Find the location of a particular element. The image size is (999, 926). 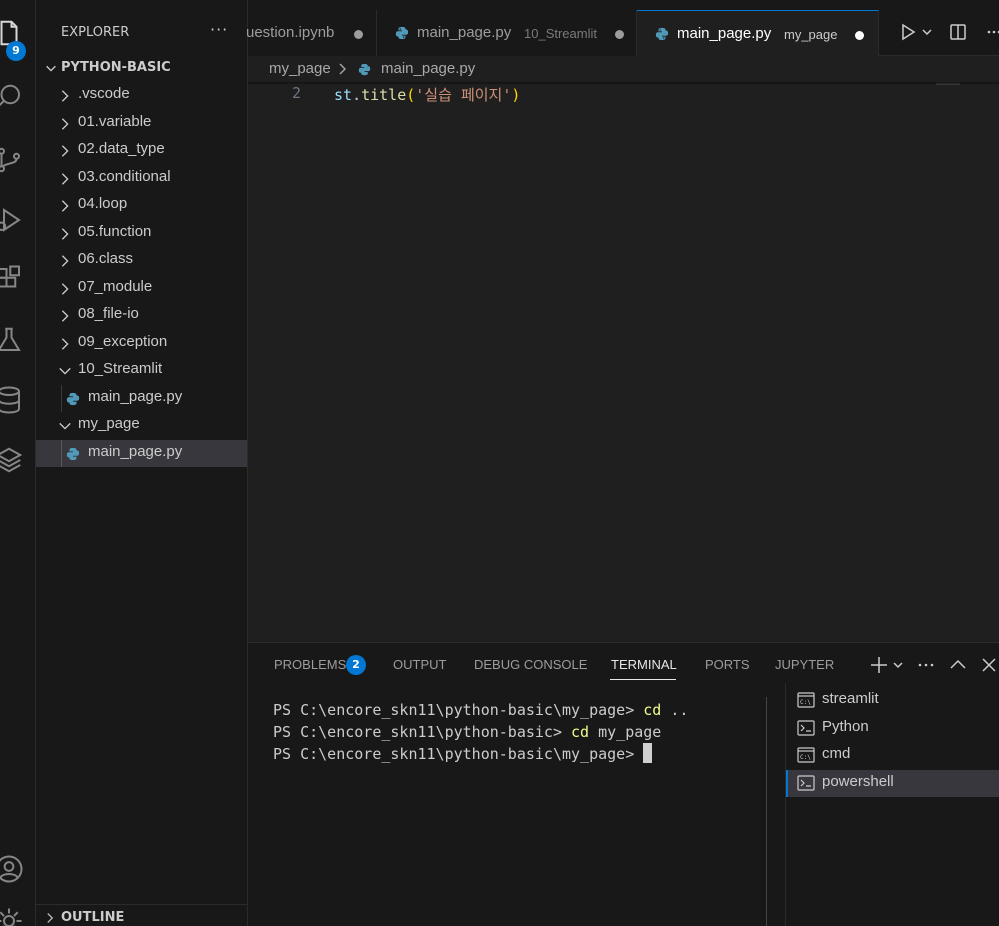

tab-ports: PORTS is located at coordinates (727, 664).